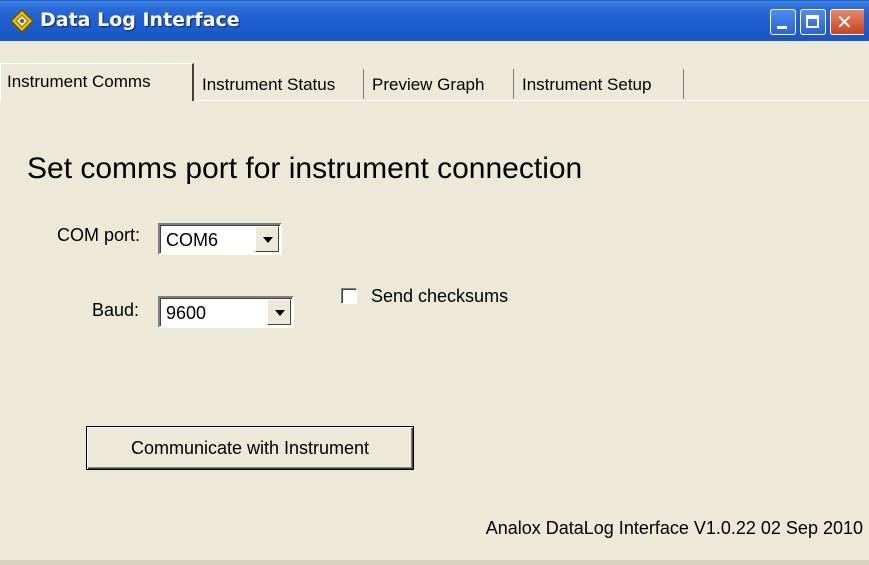 This screenshot has width=869, height=565. What do you see at coordinates (186, 313) in the screenshot?
I see `baud-value: 9600` at bounding box center [186, 313].